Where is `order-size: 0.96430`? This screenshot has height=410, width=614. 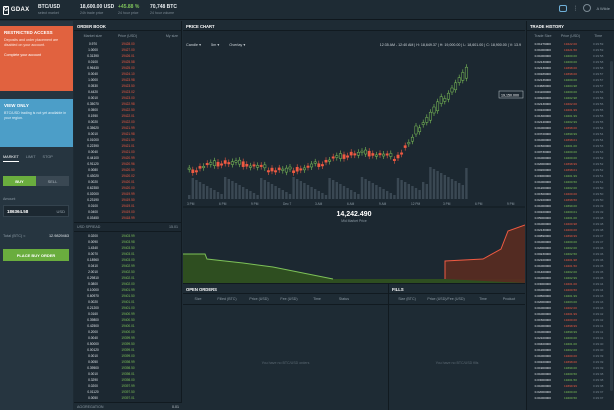 order-size: 0.96430 is located at coordinates (93, 68).